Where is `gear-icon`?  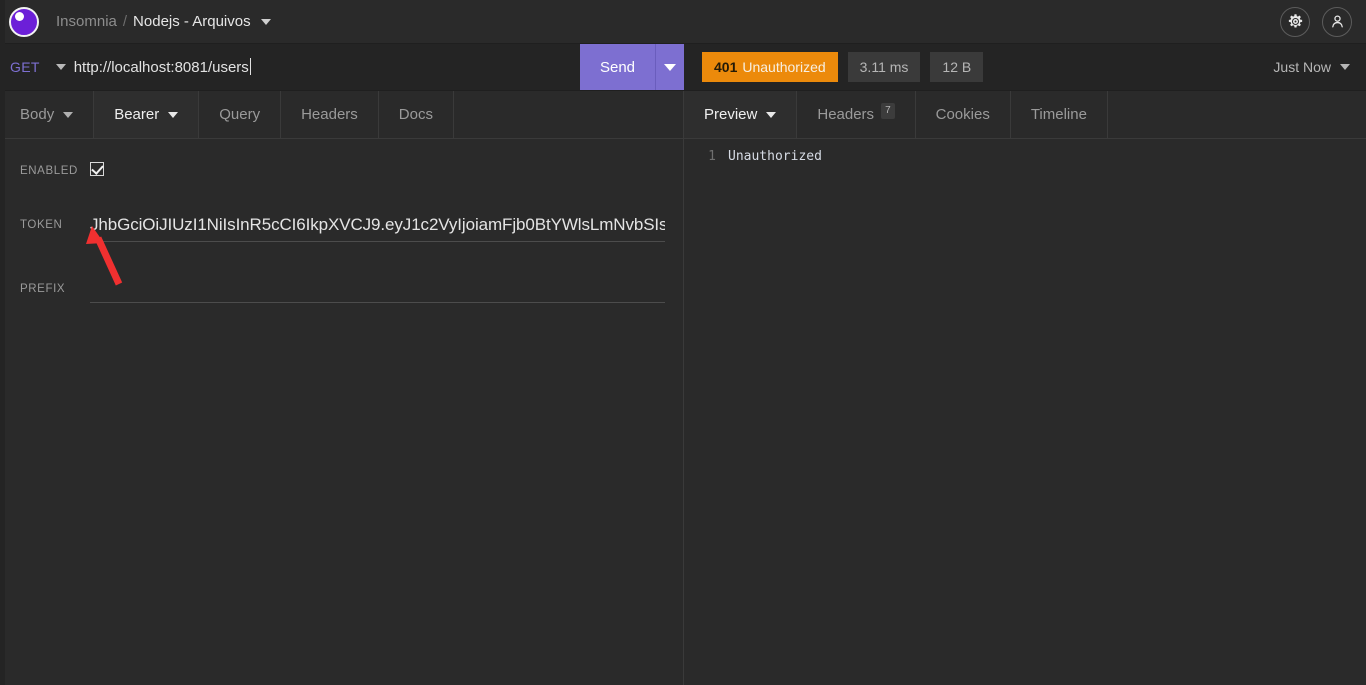 gear-icon is located at coordinates (1295, 21).